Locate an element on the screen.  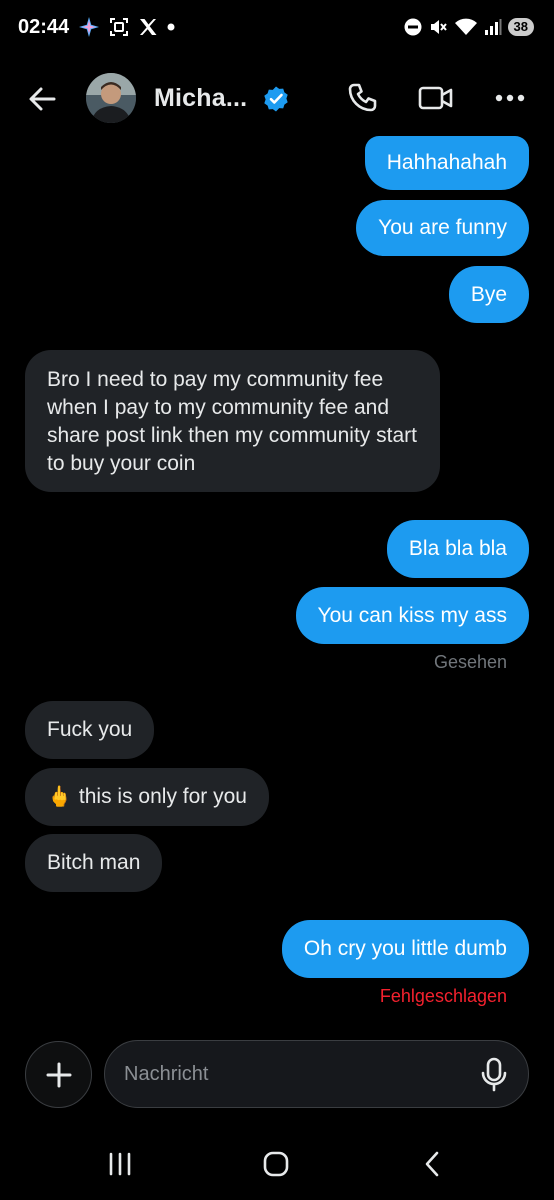
home-button is located at coordinates (276, 1164).